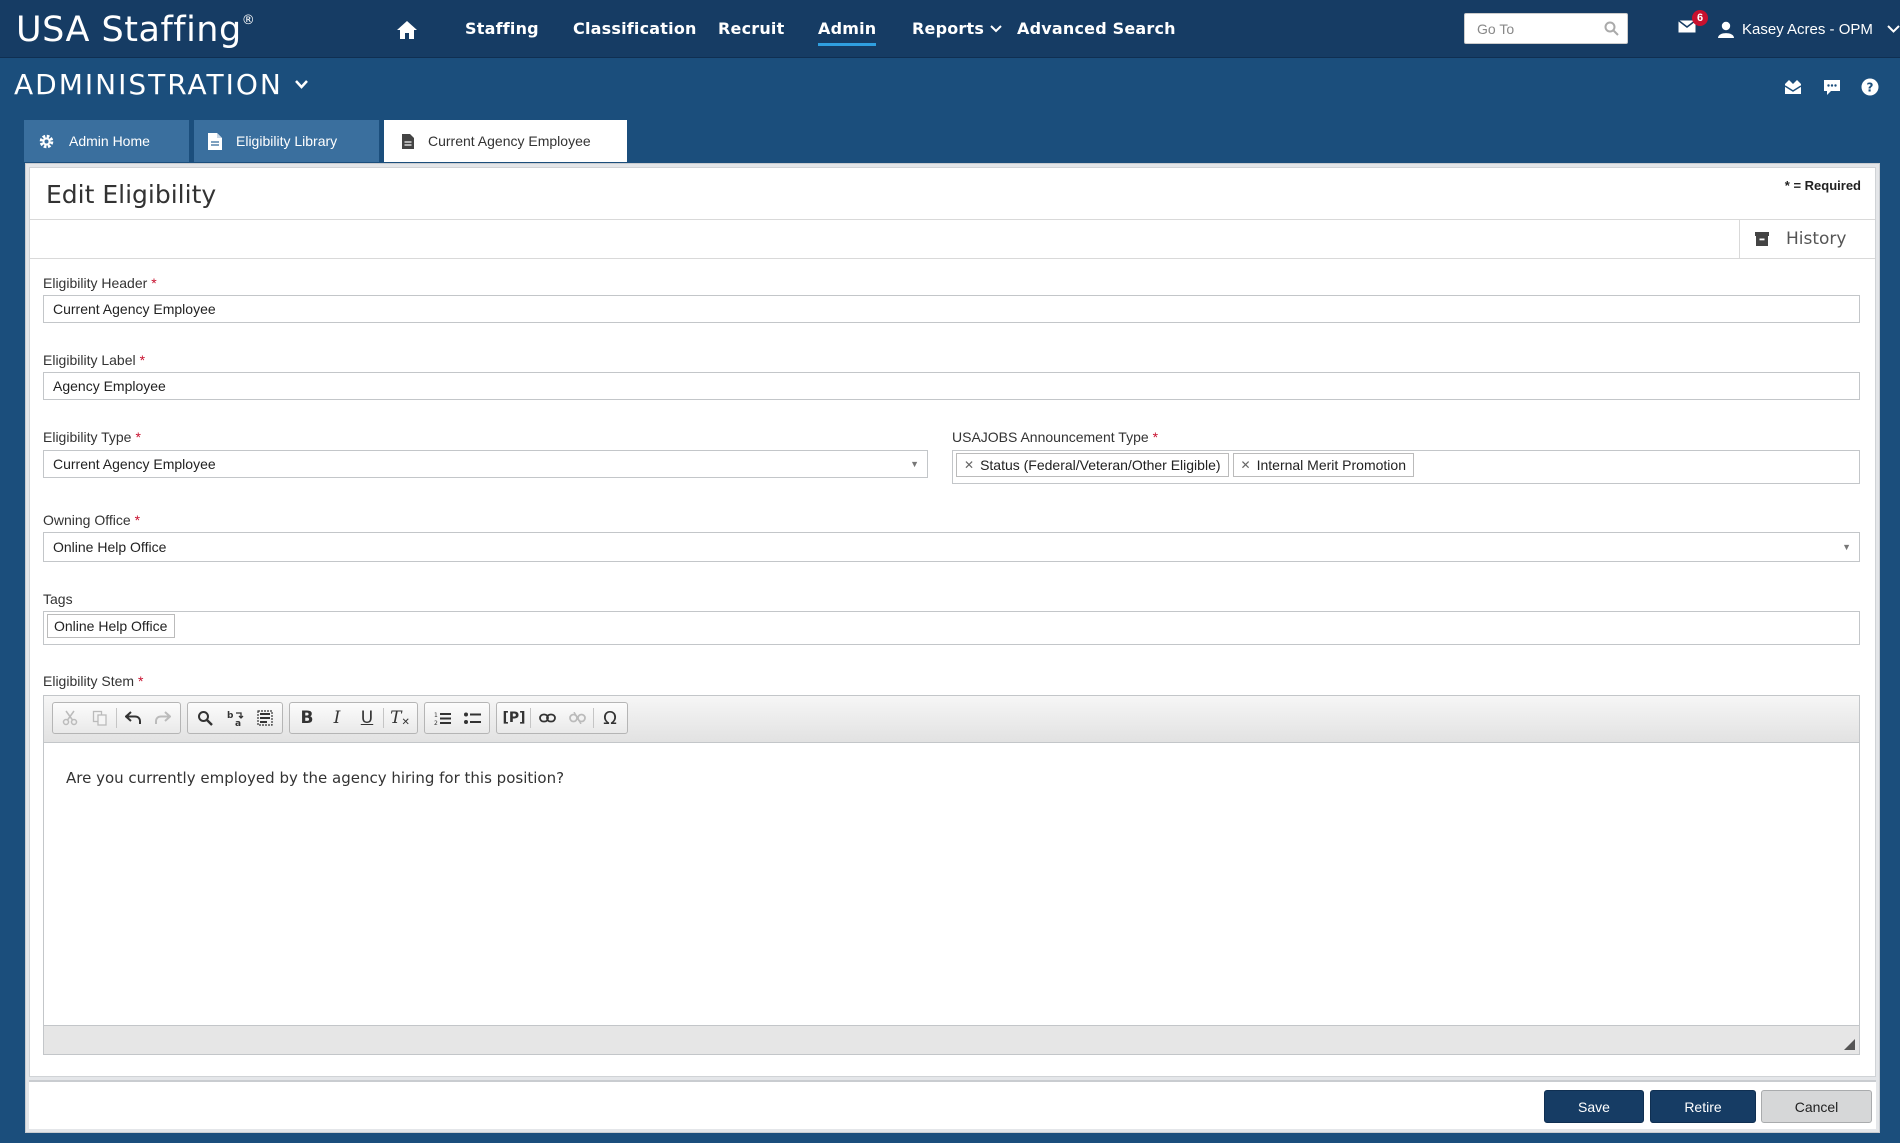 This screenshot has width=1900, height=1143. I want to click on unlink-icon, so click(577, 718).